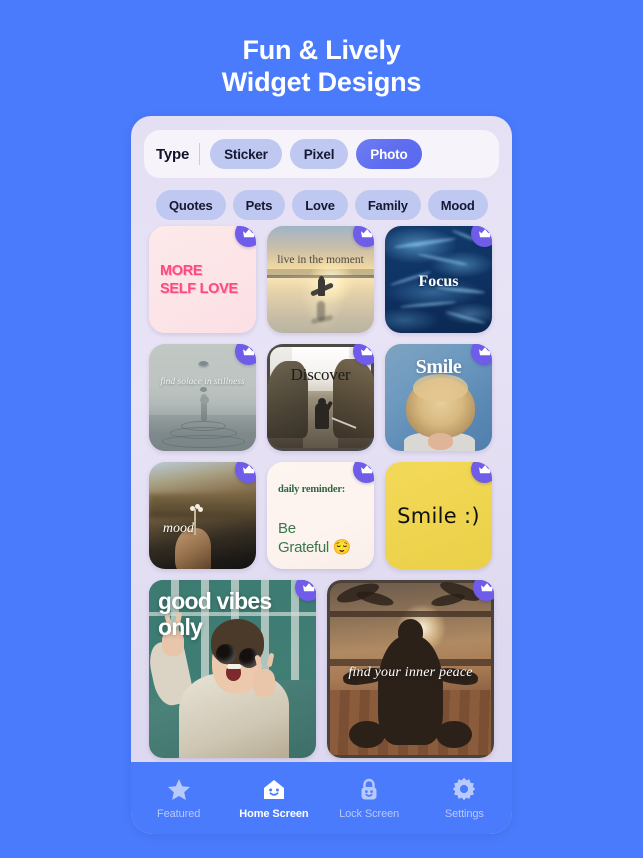  What do you see at coordinates (321, 82) in the screenshot?
I see `page-title-line-2: Widget Designs` at bounding box center [321, 82].